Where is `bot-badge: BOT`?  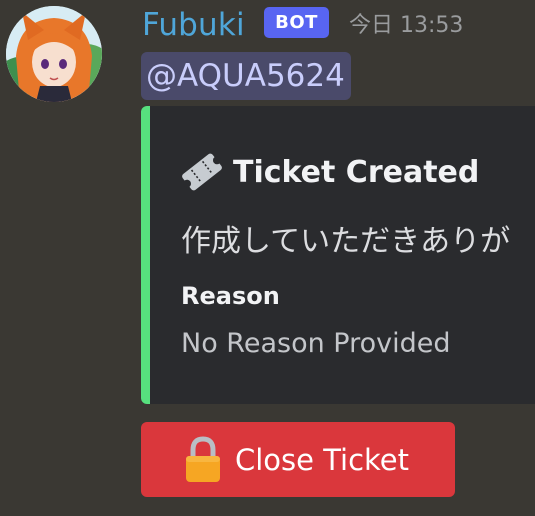
bot-badge: BOT is located at coordinates (296, 22).